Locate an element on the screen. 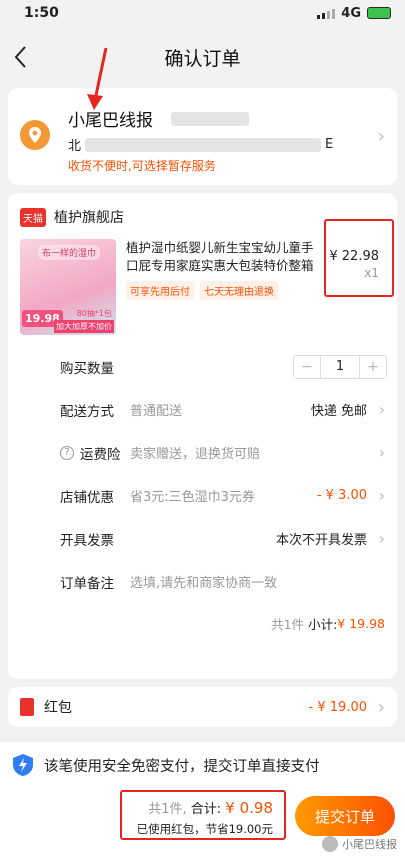 The image size is (405, 860). discount-value: - ¥ 3.00 is located at coordinates (341, 495).